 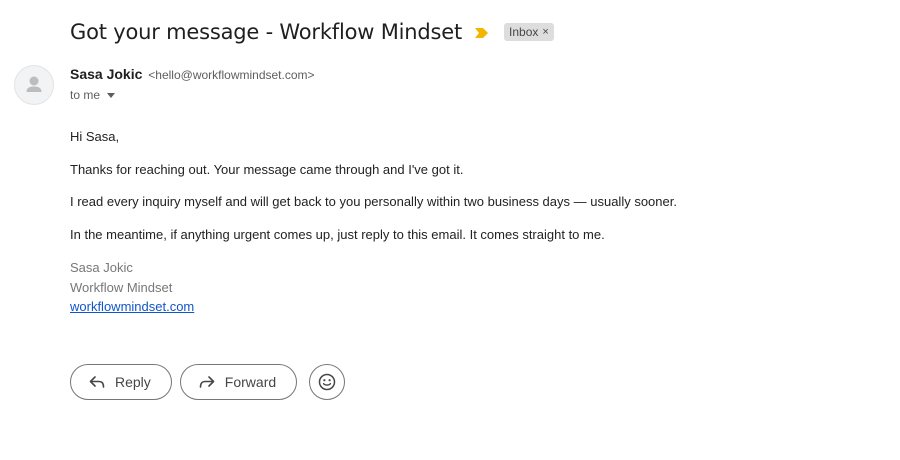 I want to click on forward-button: Forward, so click(x=238, y=382).